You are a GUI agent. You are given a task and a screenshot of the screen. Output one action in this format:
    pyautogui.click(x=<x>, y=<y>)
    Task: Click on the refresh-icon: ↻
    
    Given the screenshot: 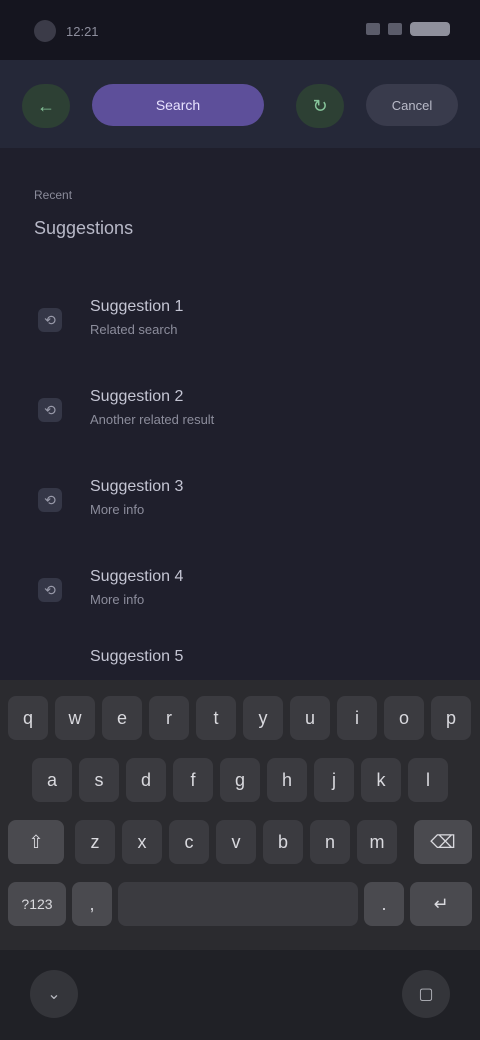 What is the action you would take?
    pyautogui.click(x=320, y=105)
    